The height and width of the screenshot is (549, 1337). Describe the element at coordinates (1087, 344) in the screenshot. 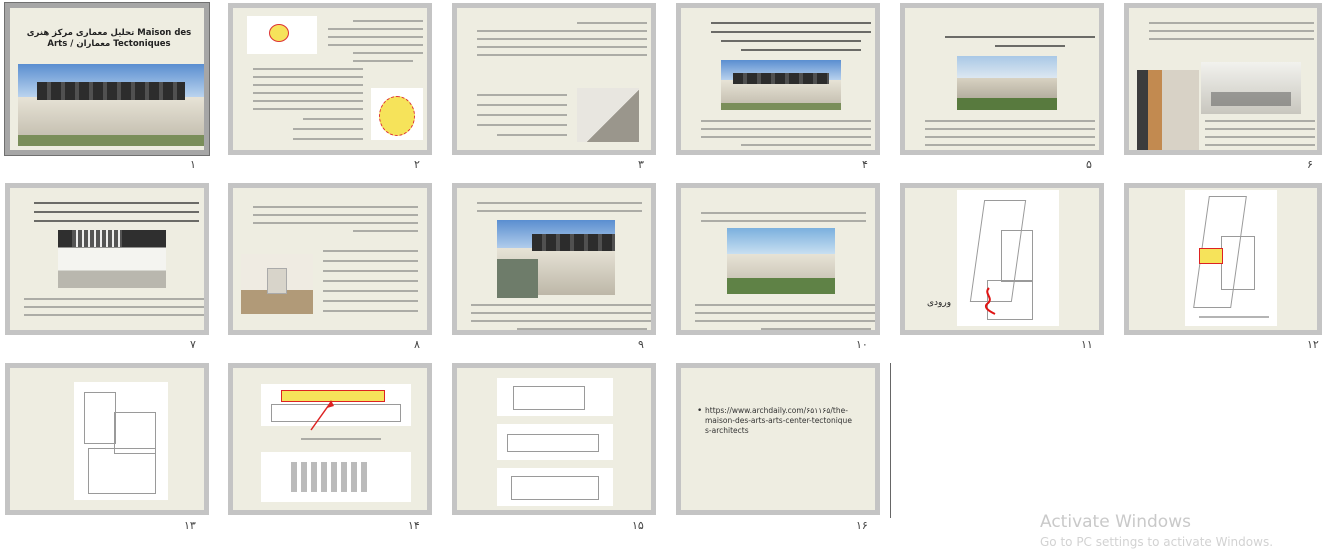

I see `slide-number-11: ۱۱` at that location.